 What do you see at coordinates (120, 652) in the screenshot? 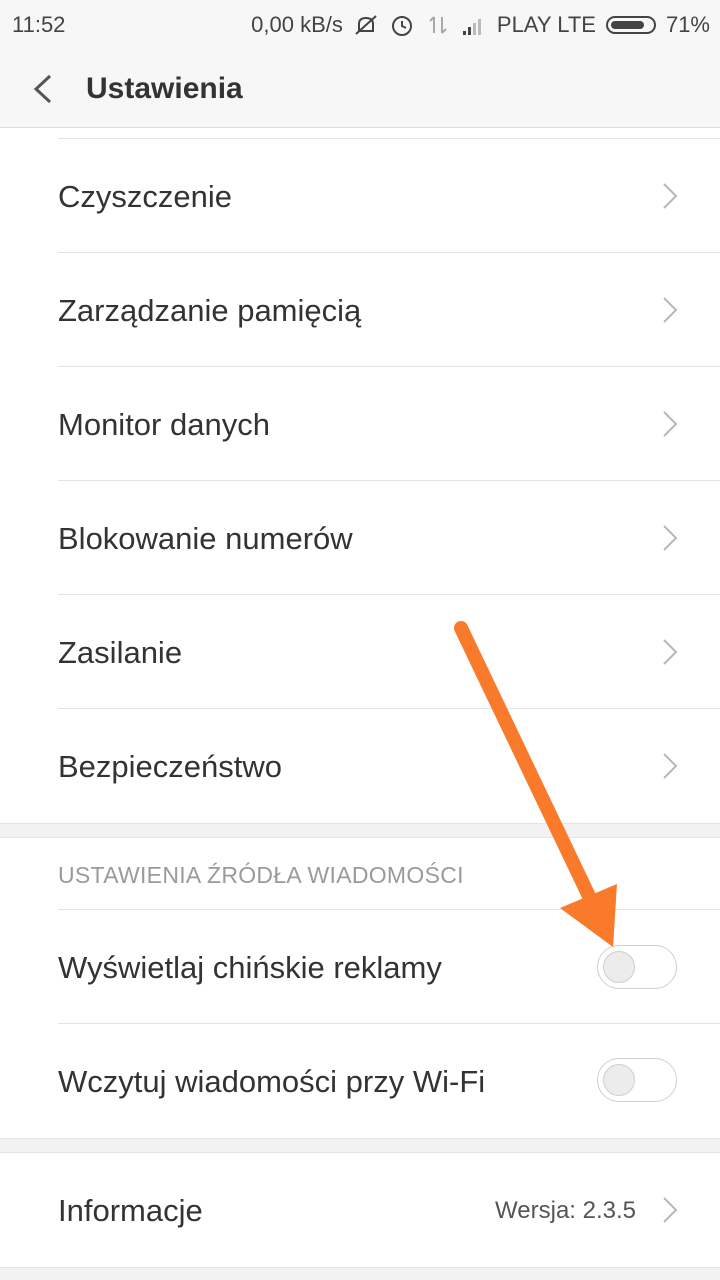
I see `menu-item-label: Zasilanie` at bounding box center [120, 652].